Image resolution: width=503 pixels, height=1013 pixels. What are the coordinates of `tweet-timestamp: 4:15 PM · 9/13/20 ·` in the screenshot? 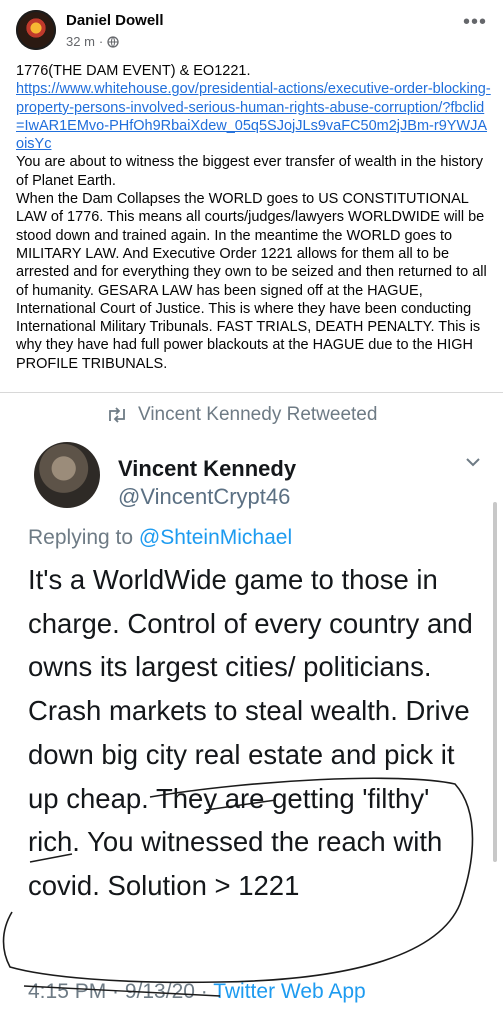 It's located at (121, 991).